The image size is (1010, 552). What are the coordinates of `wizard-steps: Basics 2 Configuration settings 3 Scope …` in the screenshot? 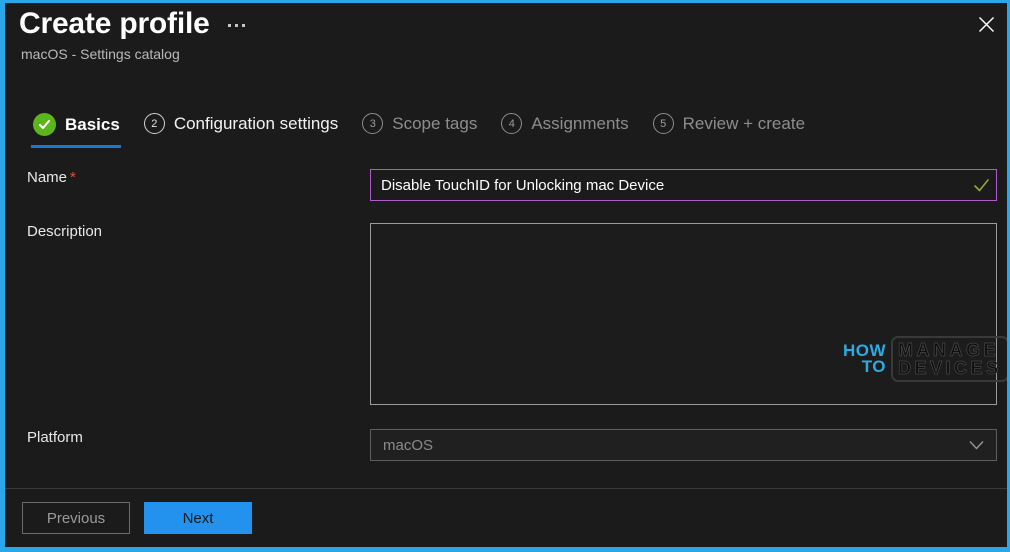 It's located at (425, 129).